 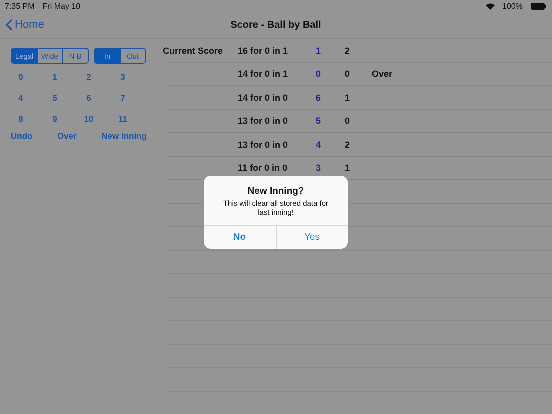 What do you see at coordinates (21, 98) in the screenshot?
I see `run-key: 4` at bounding box center [21, 98].